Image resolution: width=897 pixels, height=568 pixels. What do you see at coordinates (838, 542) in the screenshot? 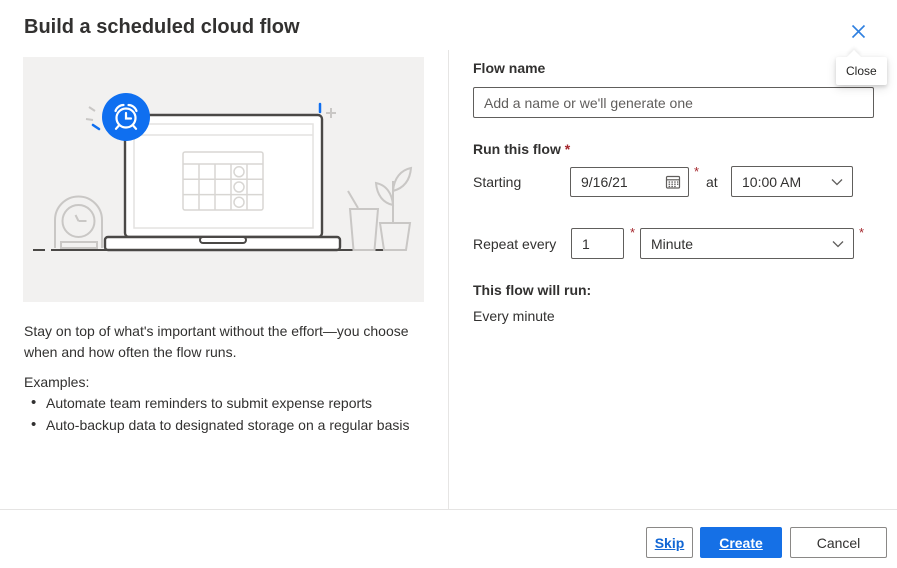
I see `cancel-button: Cancel` at bounding box center [838, 542].